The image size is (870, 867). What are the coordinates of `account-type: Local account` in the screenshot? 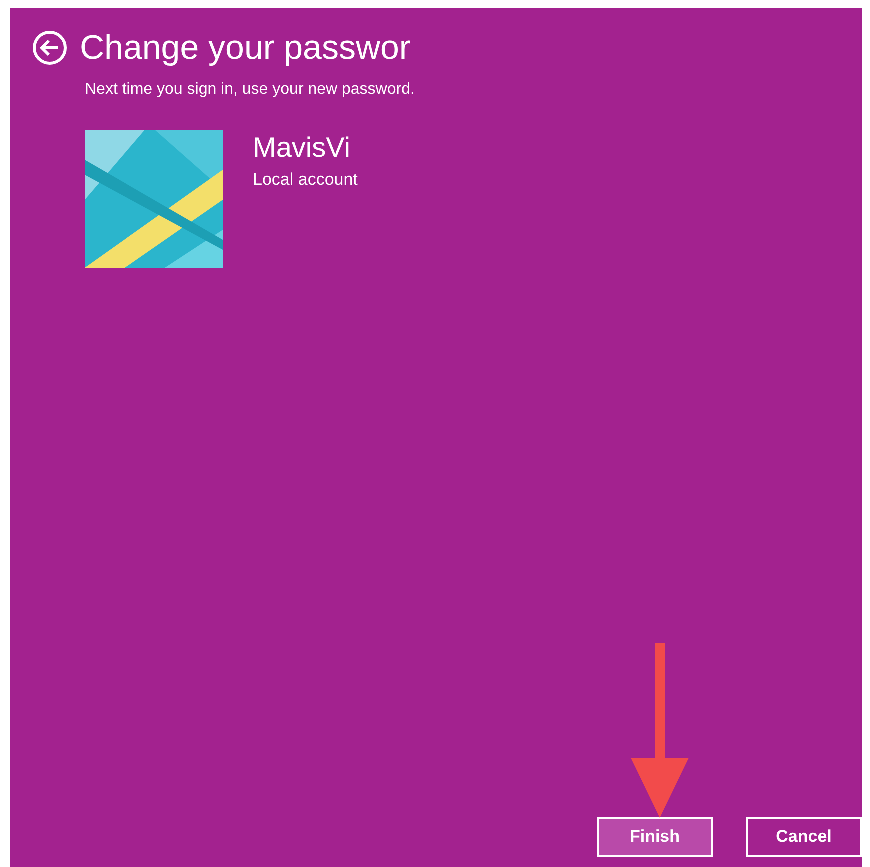 It's located at (305, 180).